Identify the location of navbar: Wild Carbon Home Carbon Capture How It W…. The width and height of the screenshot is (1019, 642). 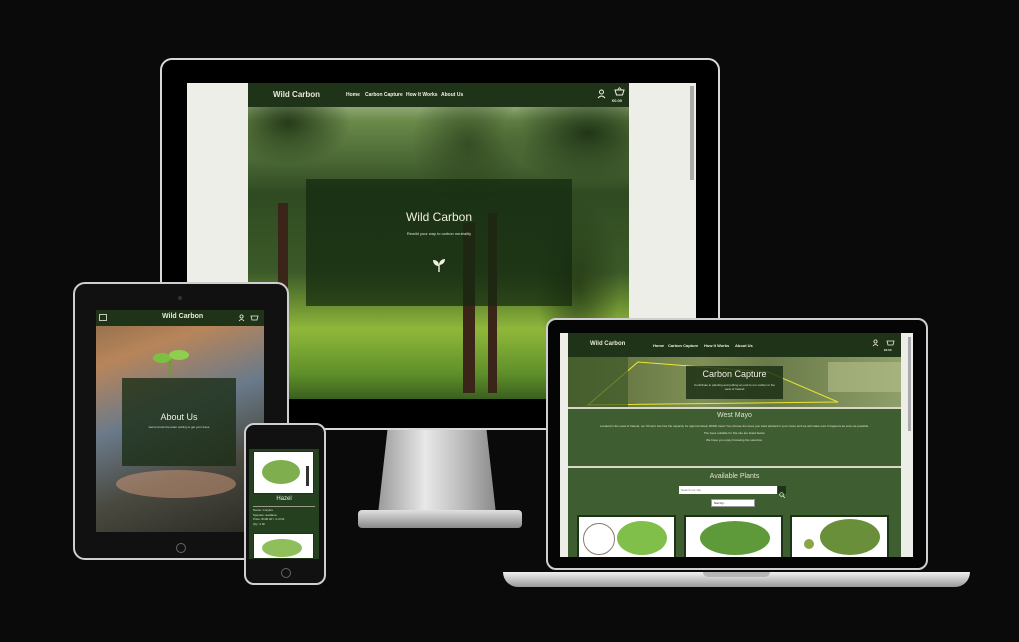
(438, 95).